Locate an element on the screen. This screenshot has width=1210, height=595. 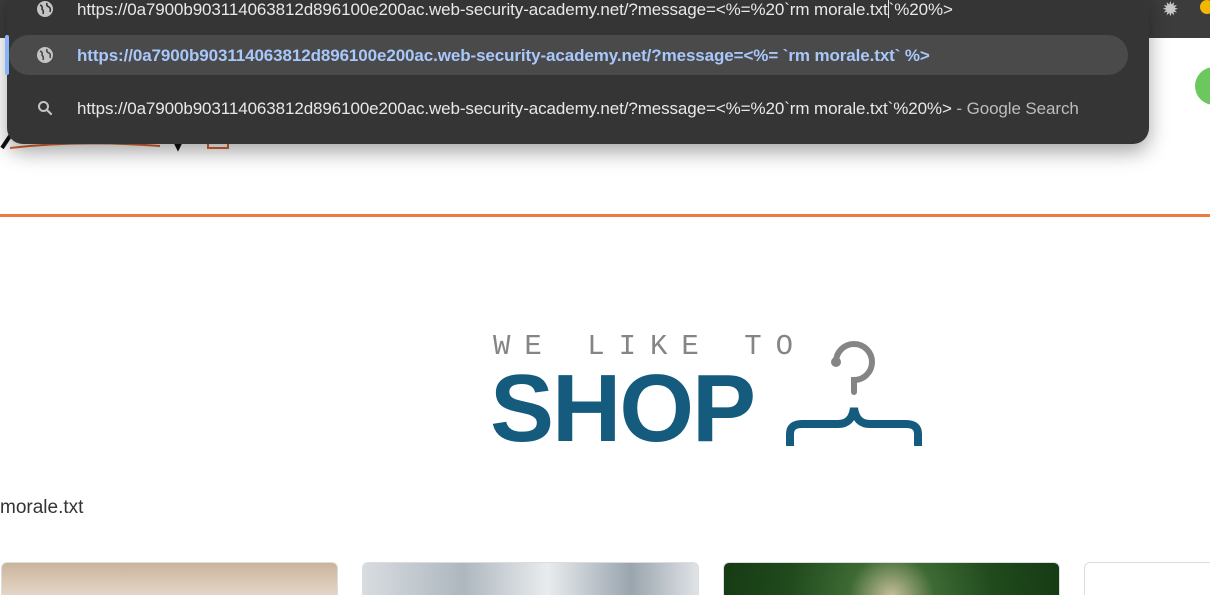
search-icon is located at coordinates (45, 108).